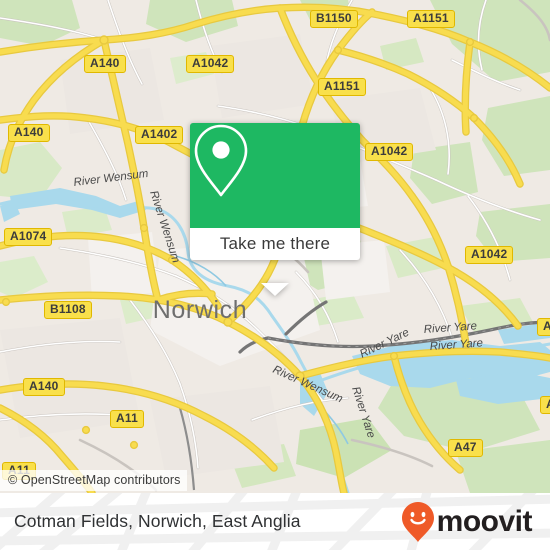 Image resolution: width=550 pixels, height=550 pixels. Describe the element at coordinates (543, 327) in the screenshot. I see `road-shield: A12` at that location.